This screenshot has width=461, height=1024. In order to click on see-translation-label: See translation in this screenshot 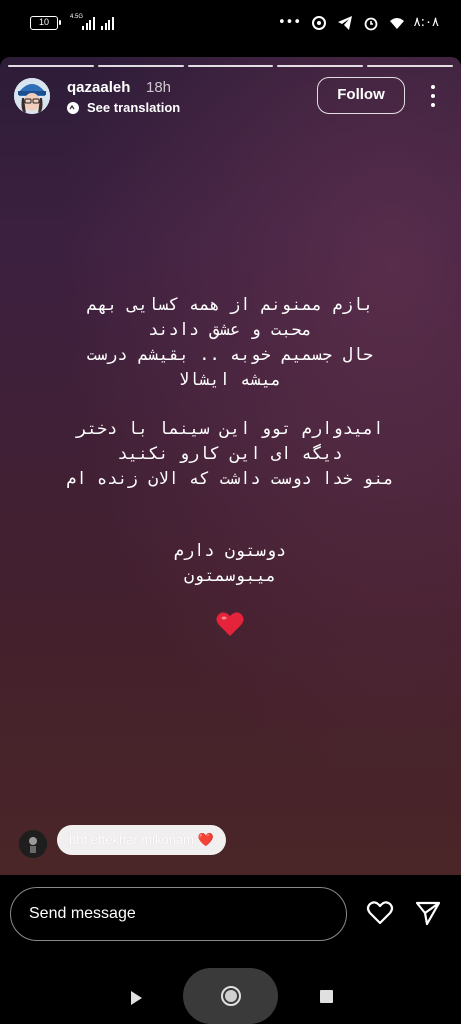, I will do `click(134, 107)`.